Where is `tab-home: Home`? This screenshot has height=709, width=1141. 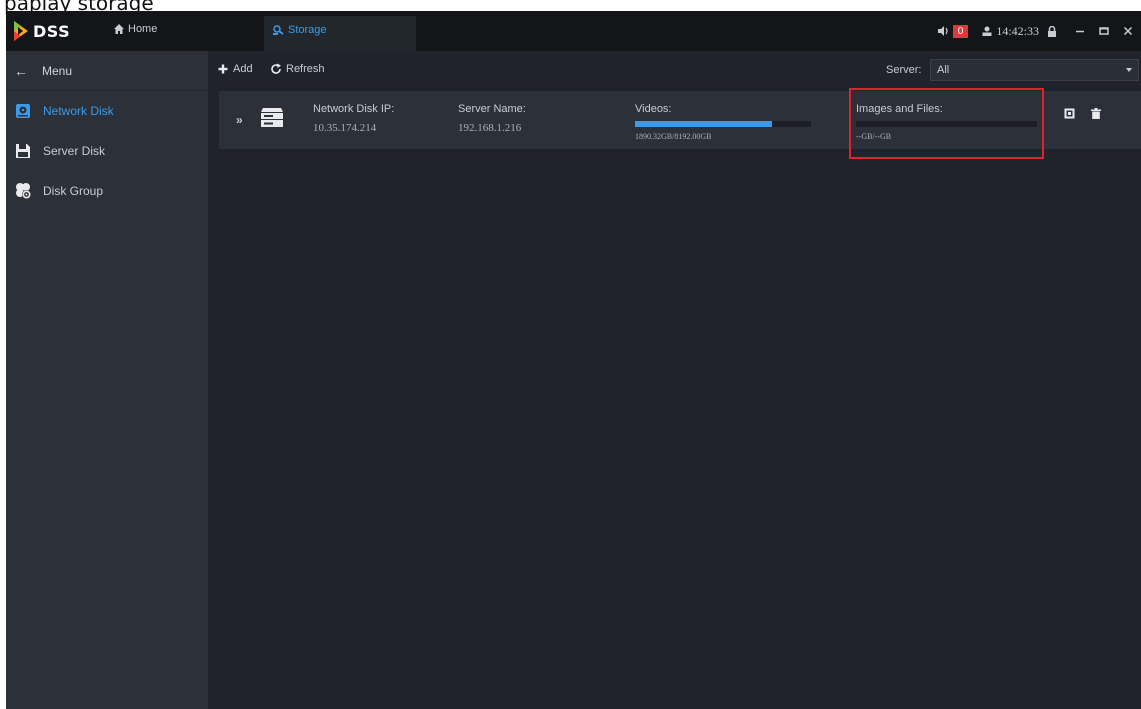 tab-home: Home is located at coordinates (135, 29).